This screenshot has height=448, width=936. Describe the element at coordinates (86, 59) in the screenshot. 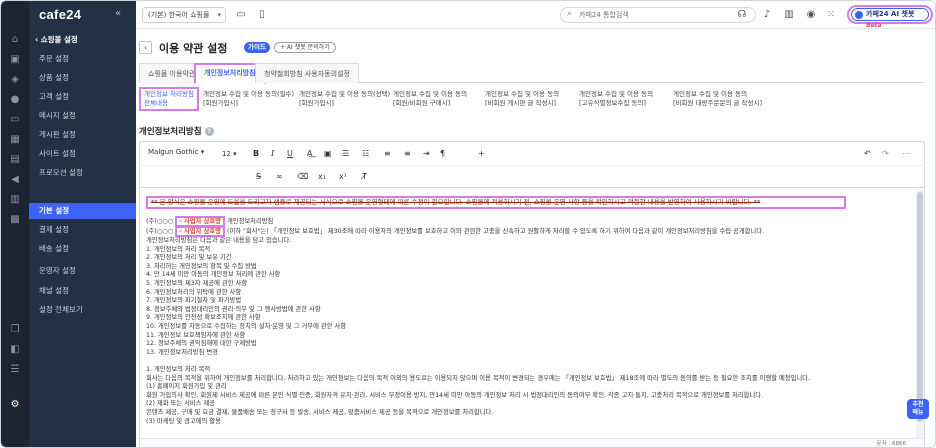

I see `menu-item-order: 주문 설정` at that location.